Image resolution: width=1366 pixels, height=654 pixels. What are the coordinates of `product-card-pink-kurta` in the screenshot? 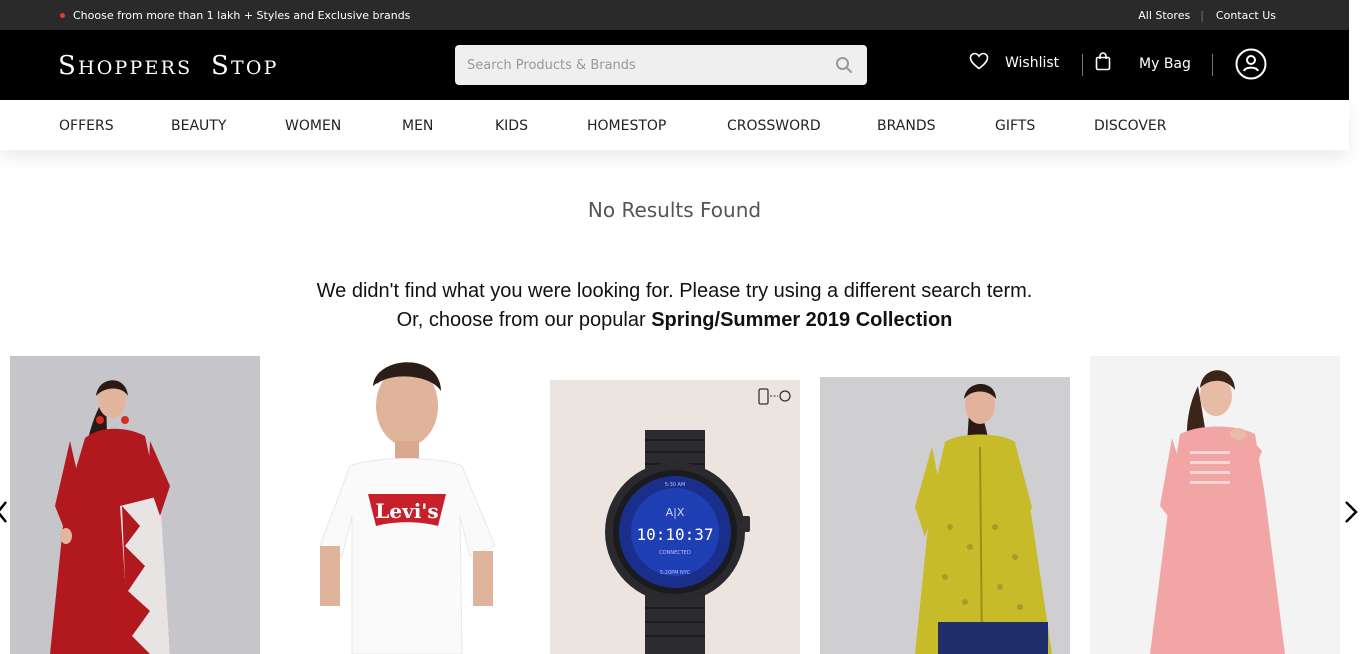 It's located at (1215, 505).